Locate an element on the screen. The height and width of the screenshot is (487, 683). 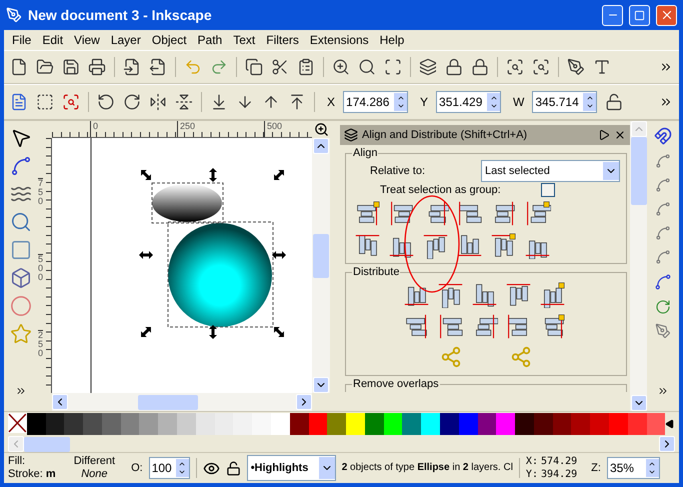
raise-icon is located at coordinates (271, 102).